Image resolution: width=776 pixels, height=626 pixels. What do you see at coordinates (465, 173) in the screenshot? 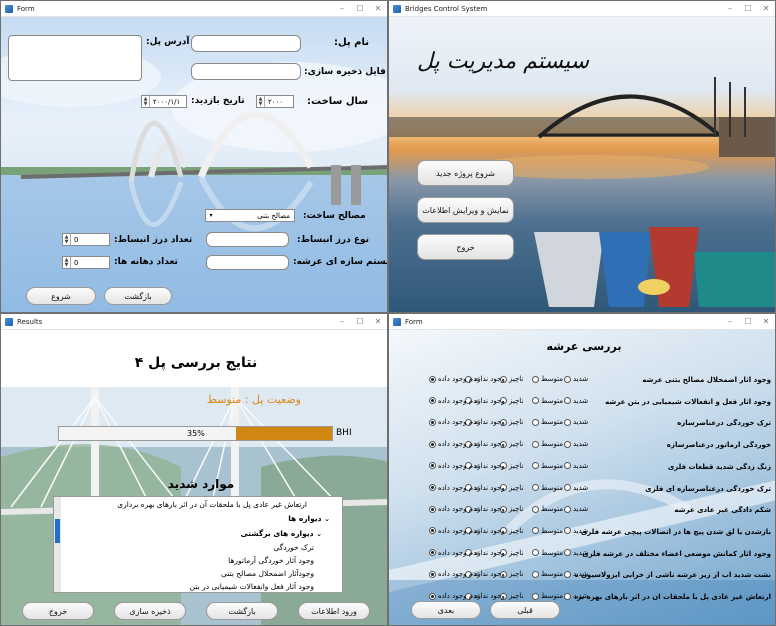
I see `new-project-button: شروع پروژه جدید` at bounding box center [465, 173].